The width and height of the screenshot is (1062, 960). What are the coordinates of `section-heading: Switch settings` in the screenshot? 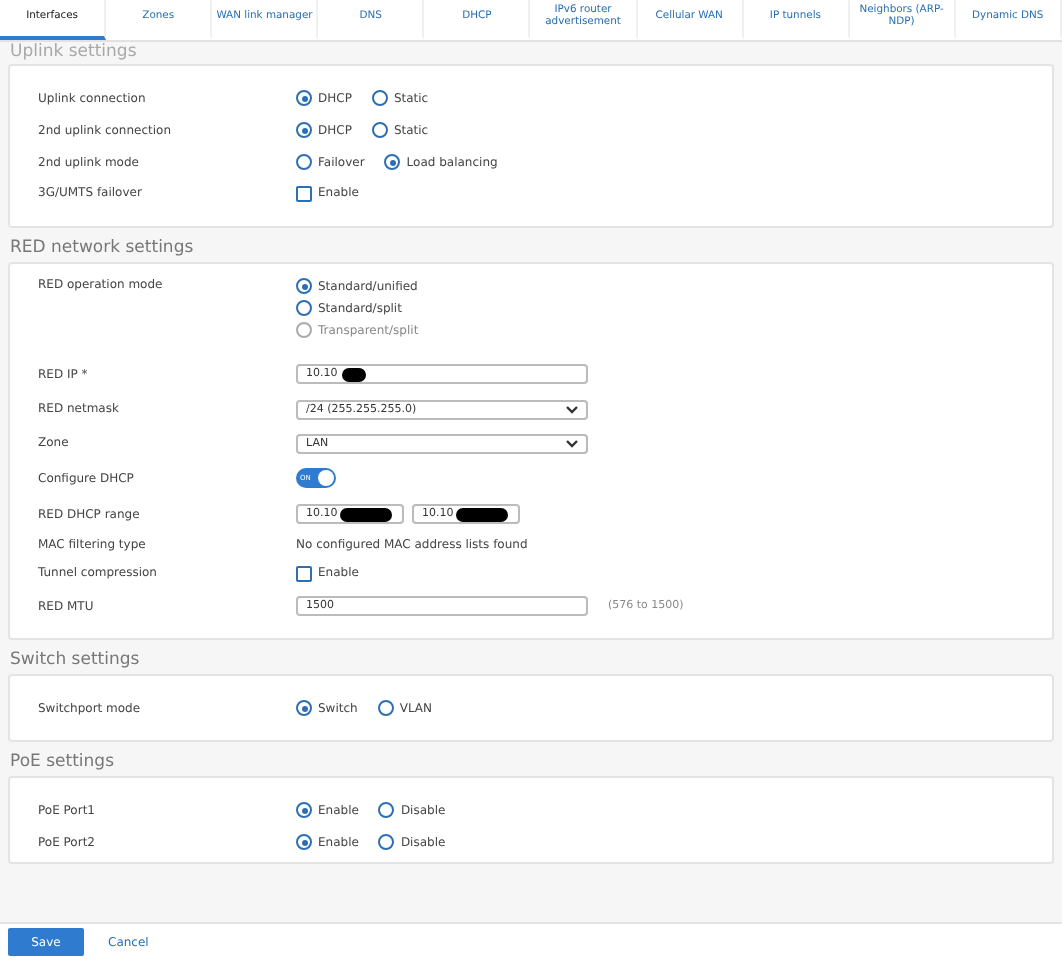 It's located at (75, 661).